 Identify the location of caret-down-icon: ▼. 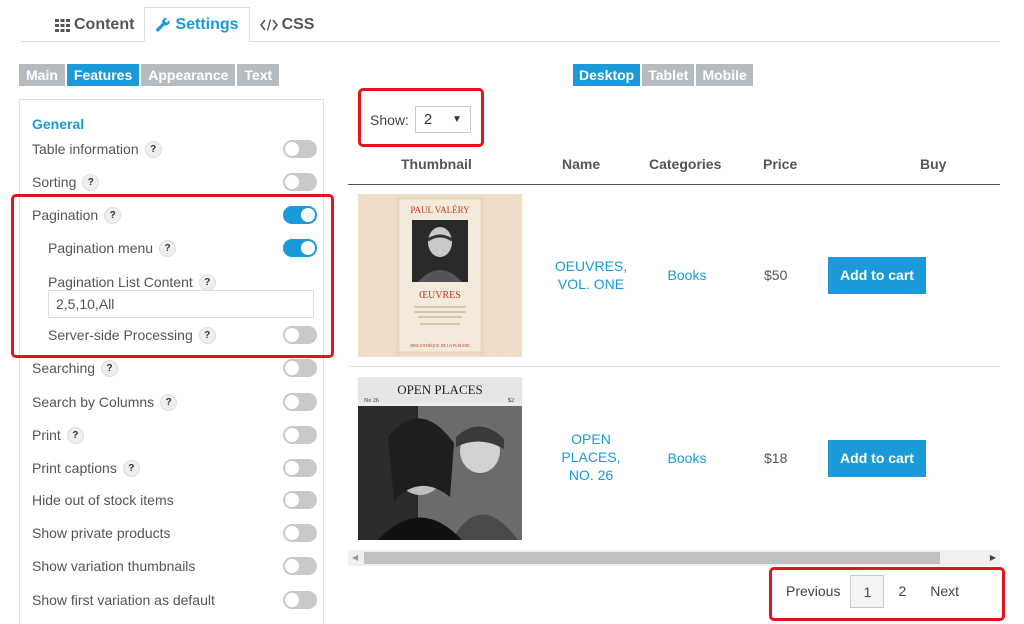
(457, 119).